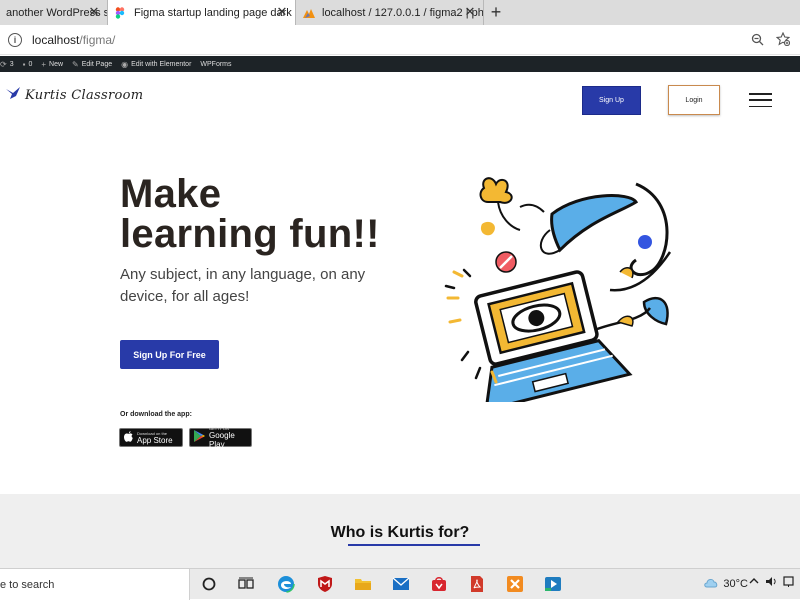  I want to click on acrobat-icon, so click(477, 584).